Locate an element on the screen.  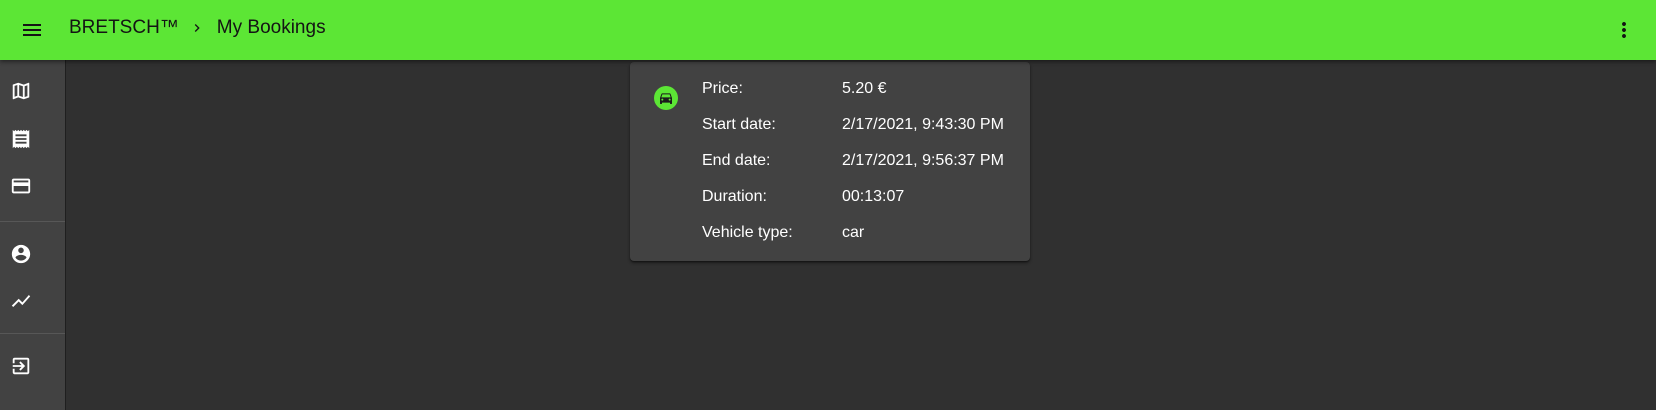
sidebar-item-account is located at coordinates (32, 254).